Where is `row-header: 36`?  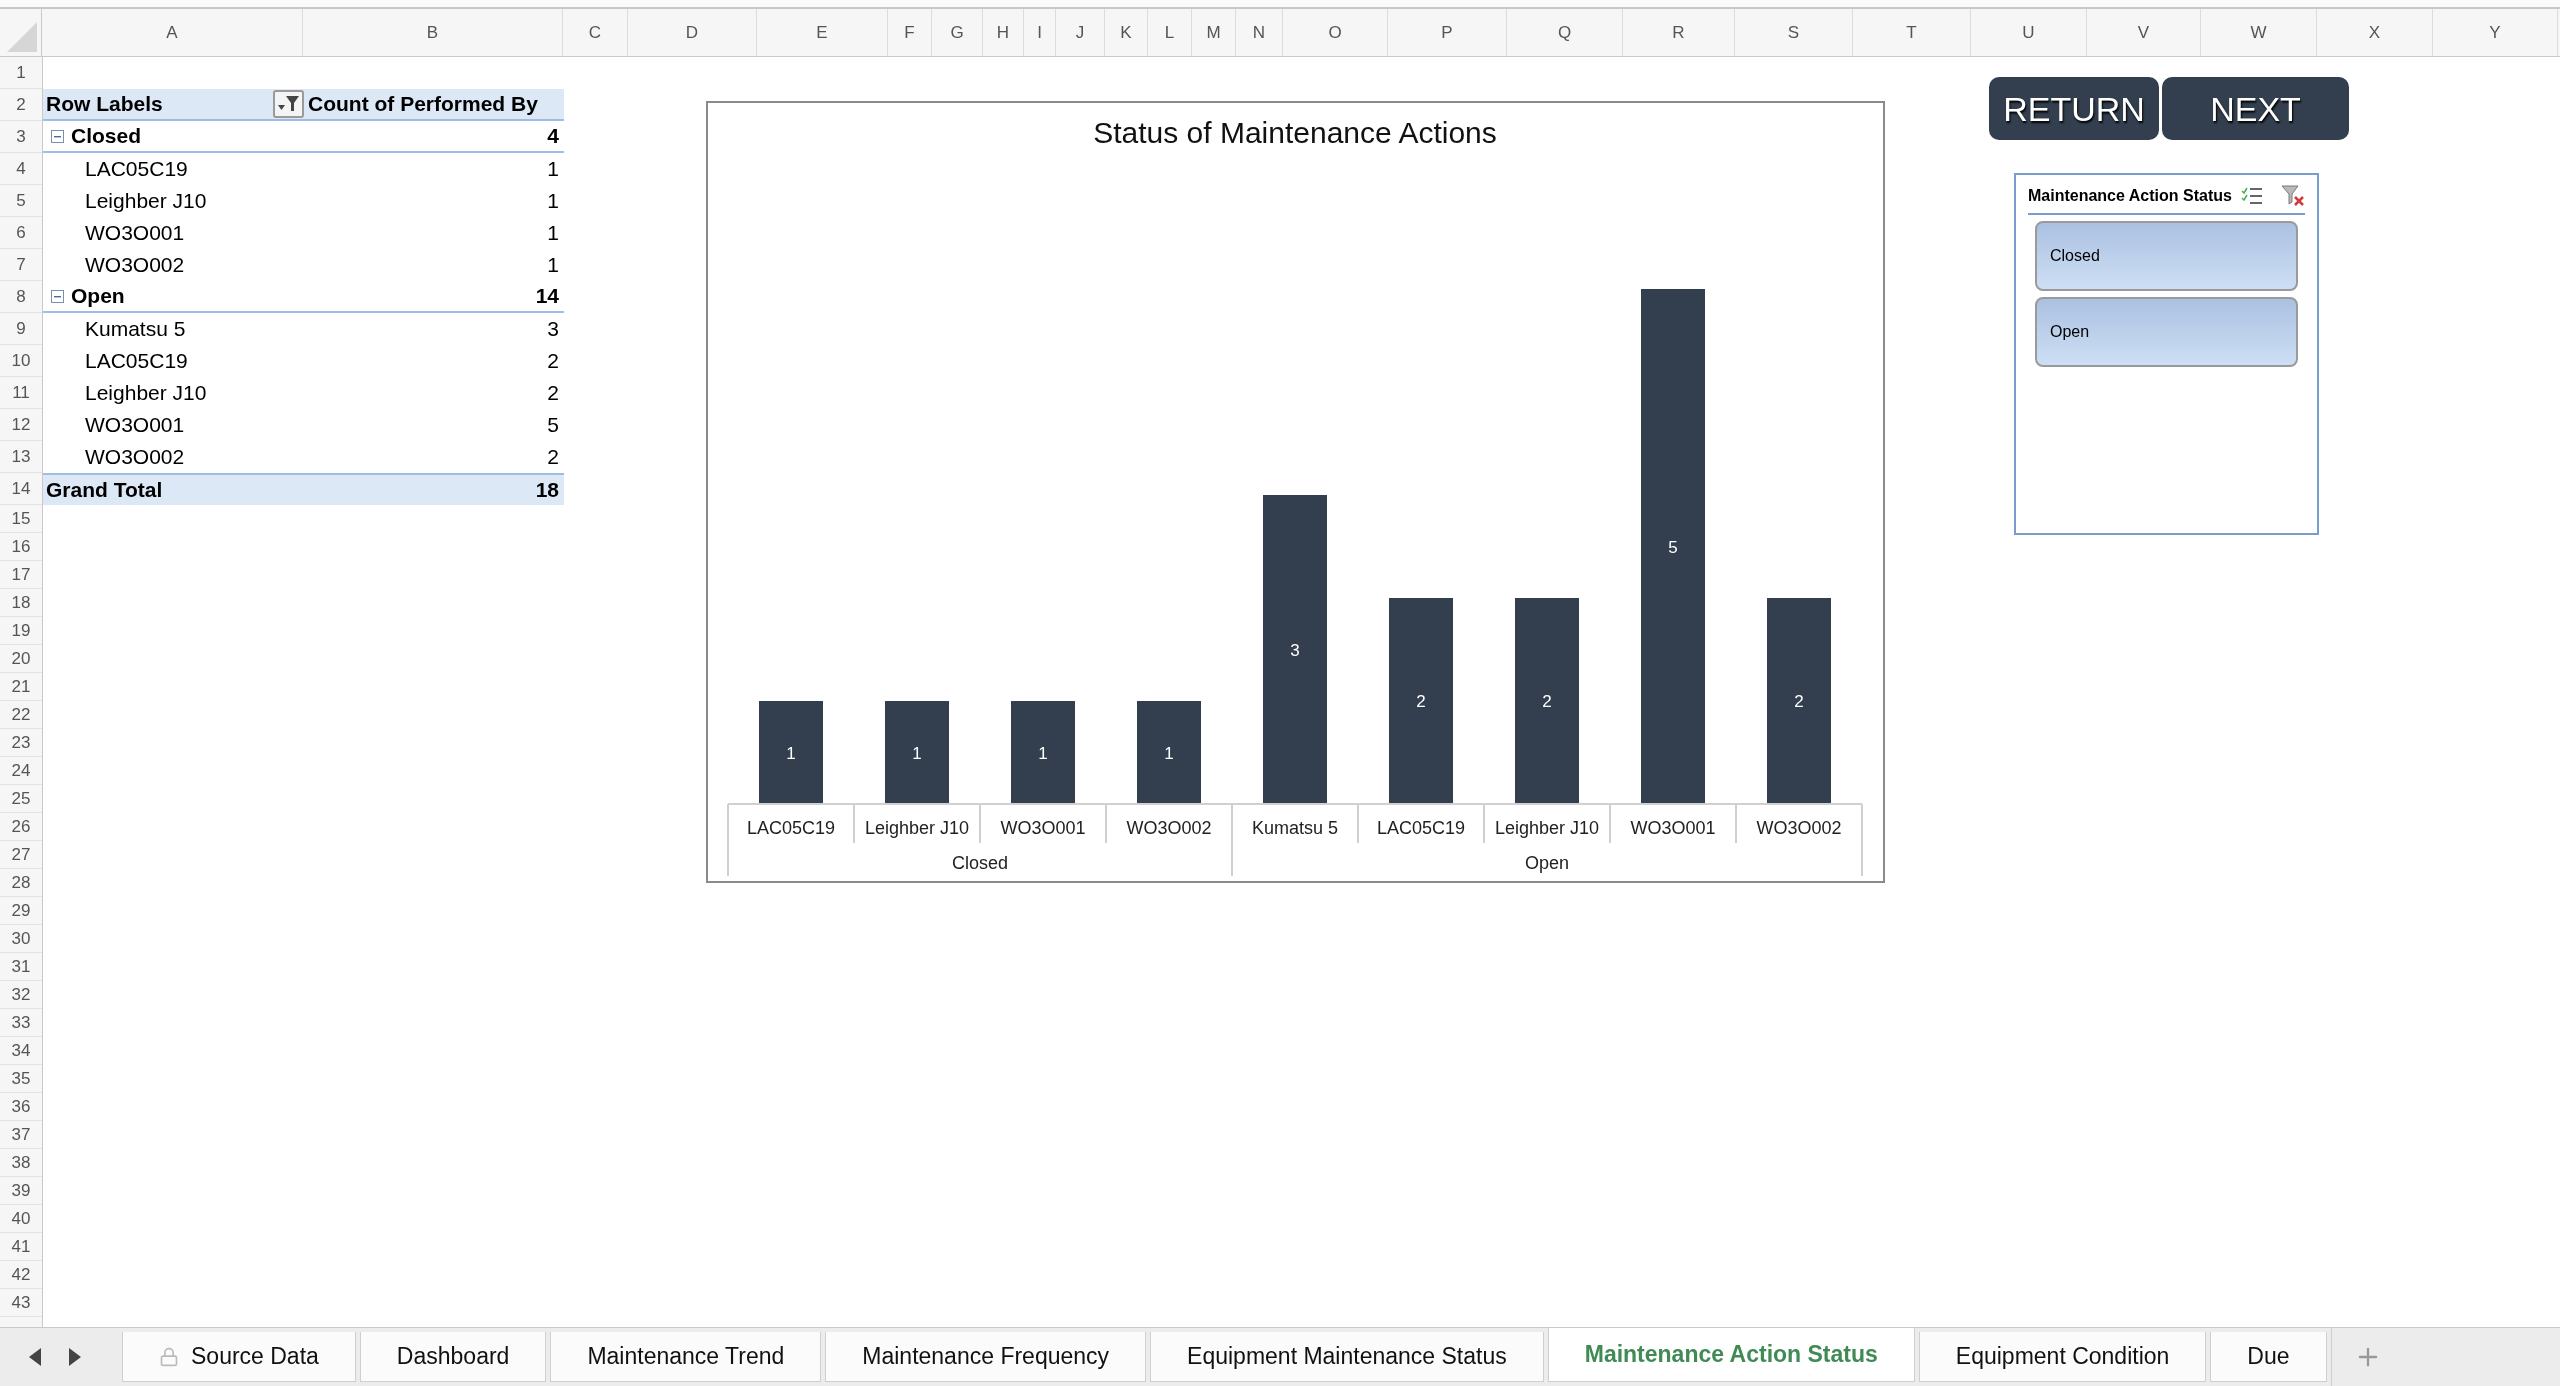
row-header: 36 is located at coordinates (21, 1107).